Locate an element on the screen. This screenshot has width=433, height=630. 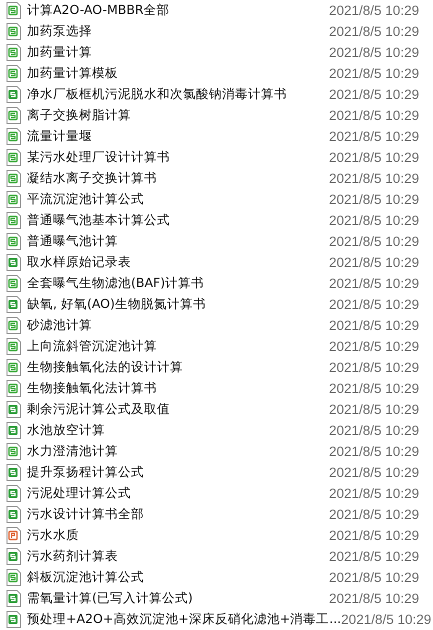
file-name: 平流沉淀池计算公式 is located at coordinates (178, 199).